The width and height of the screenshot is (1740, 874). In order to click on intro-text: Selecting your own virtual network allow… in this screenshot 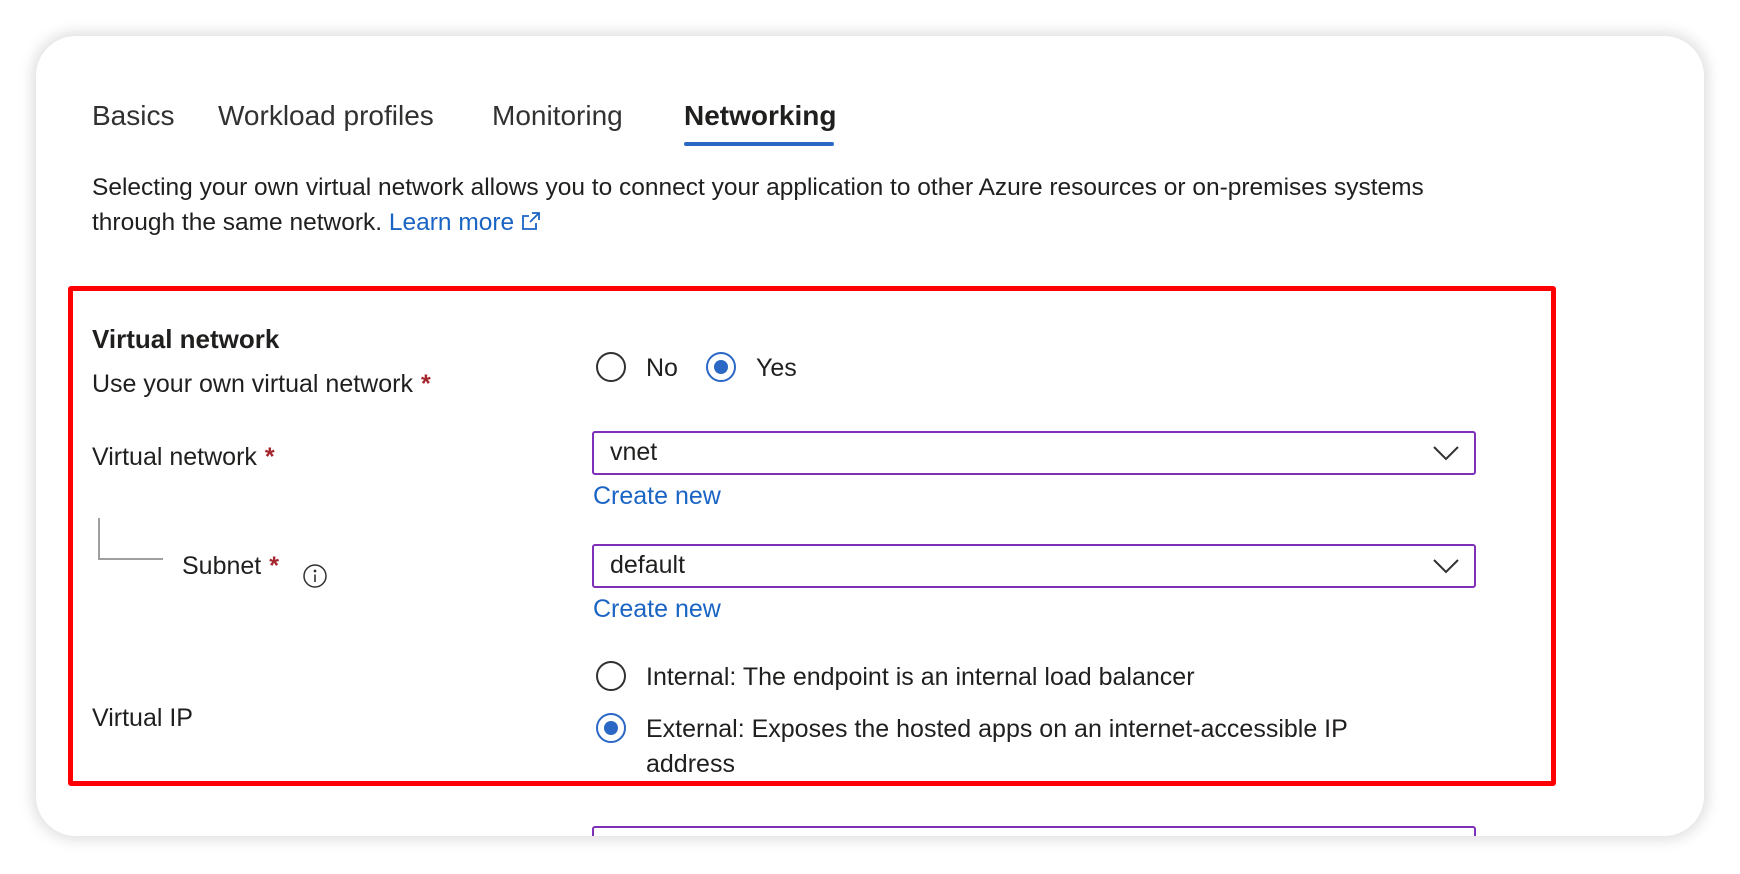, I will do `click(758, 205)`.